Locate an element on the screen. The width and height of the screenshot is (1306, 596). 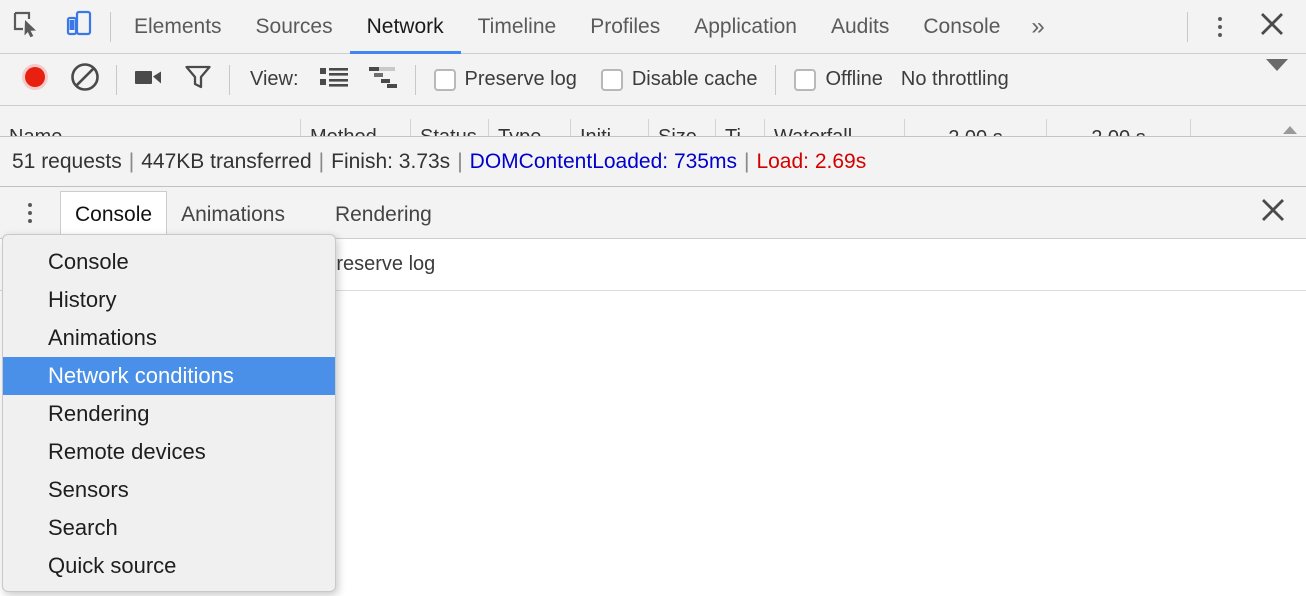
waterfall-view-button is located at coordinates (384, 80).